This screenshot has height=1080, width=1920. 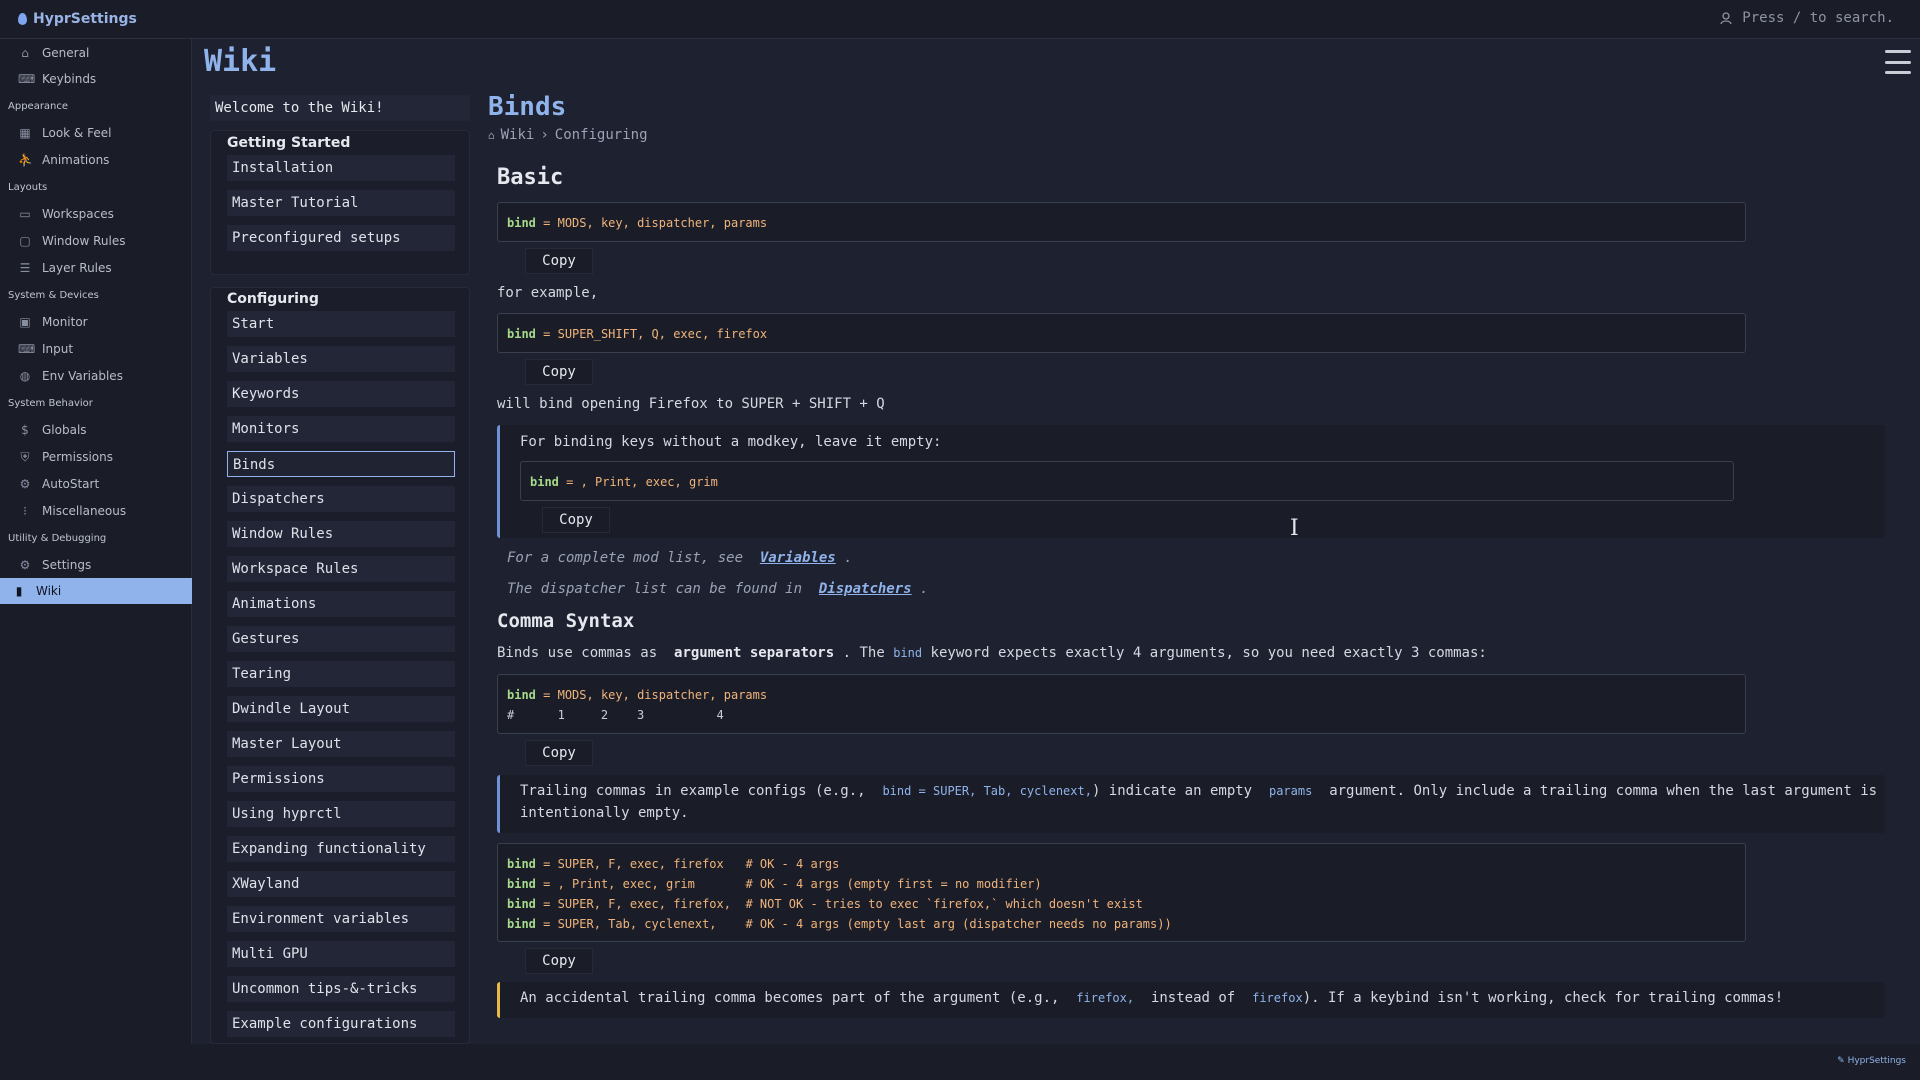 I want to click on wiki-item-variables: Variables, so click(x=341, y=359).